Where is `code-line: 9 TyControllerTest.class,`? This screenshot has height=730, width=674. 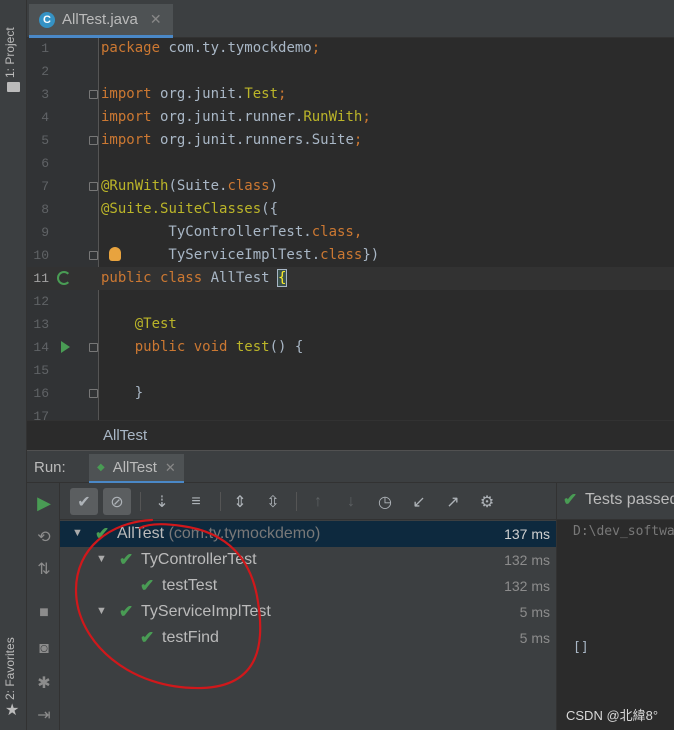 code-line: 9 TyControllerTest.class, is located at coordinates (350, 232).